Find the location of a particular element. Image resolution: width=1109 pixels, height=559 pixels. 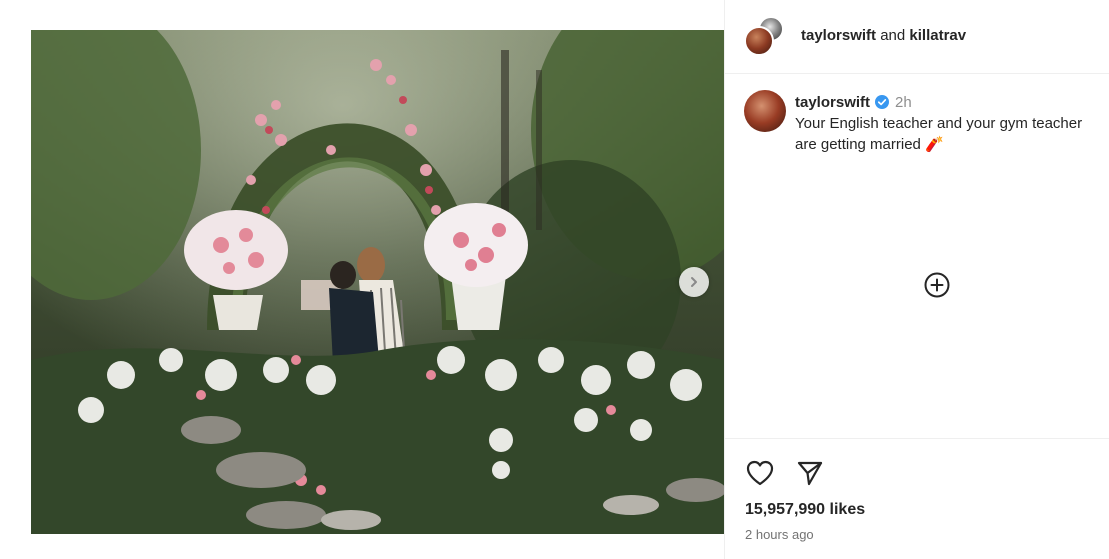

caption-timestamp: 2h is located at coordinates (903, 102).